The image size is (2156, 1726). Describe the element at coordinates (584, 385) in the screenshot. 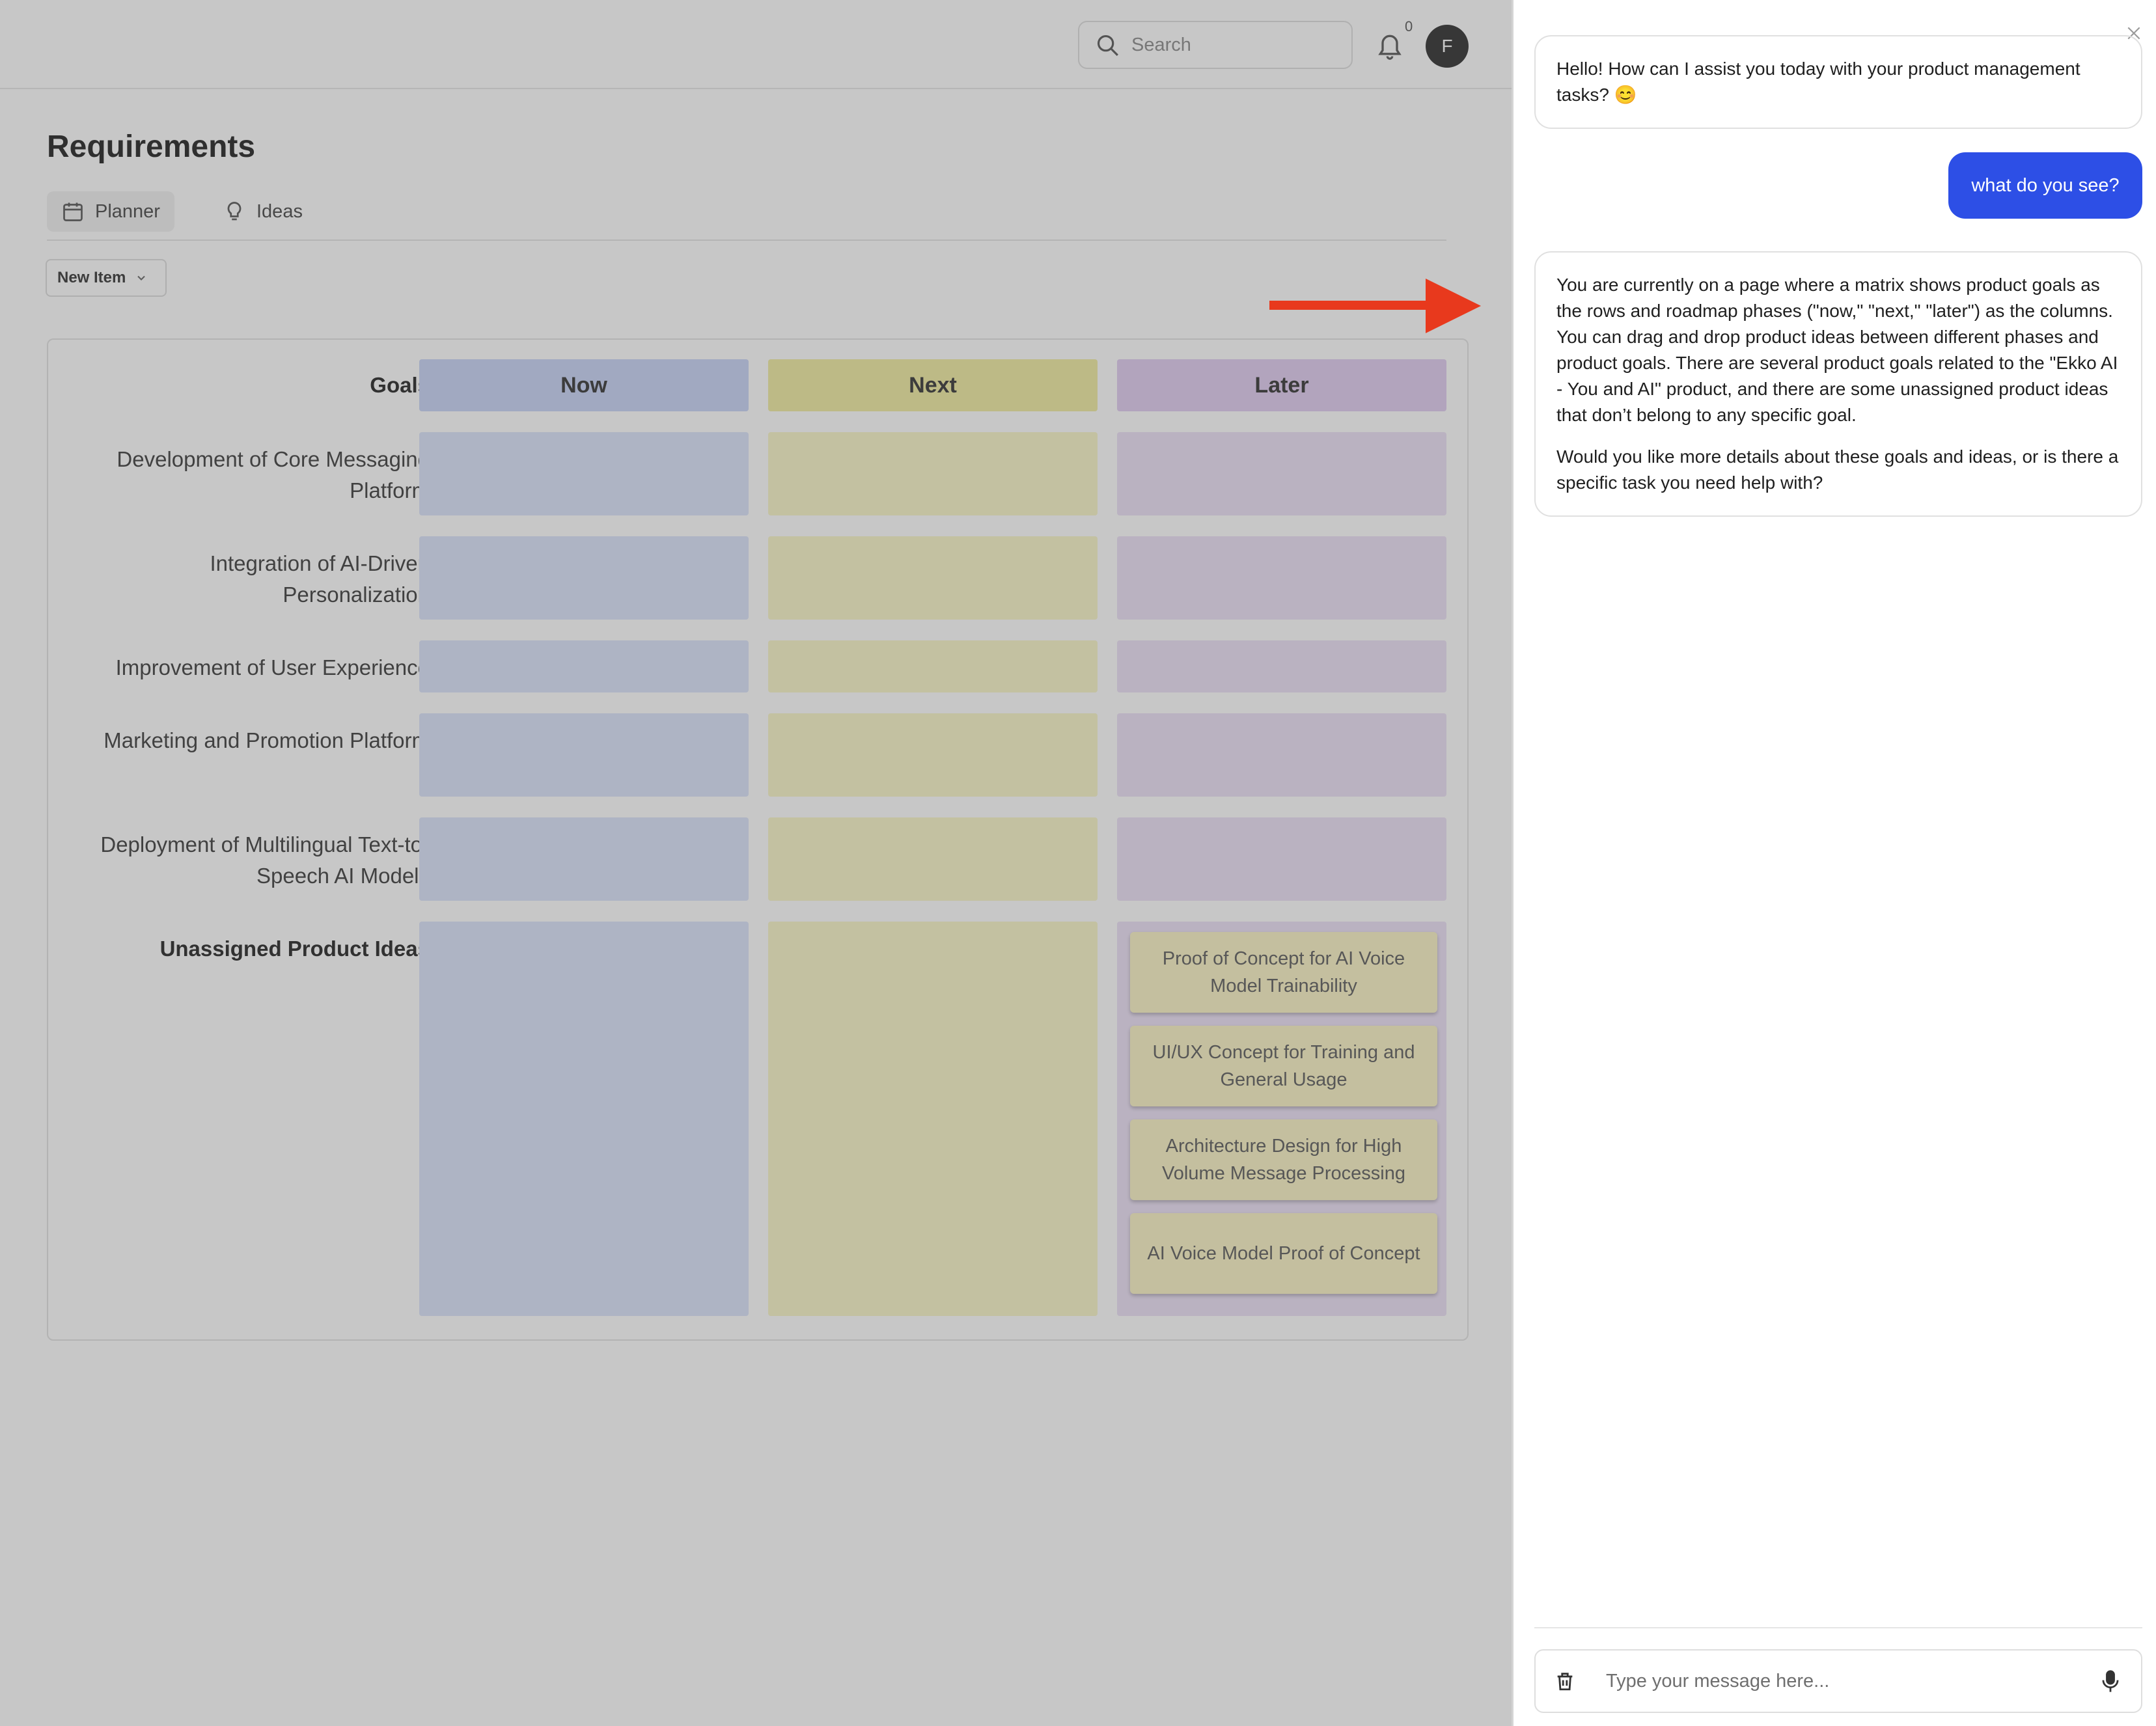

I see `column-header-now: Now` at that location.